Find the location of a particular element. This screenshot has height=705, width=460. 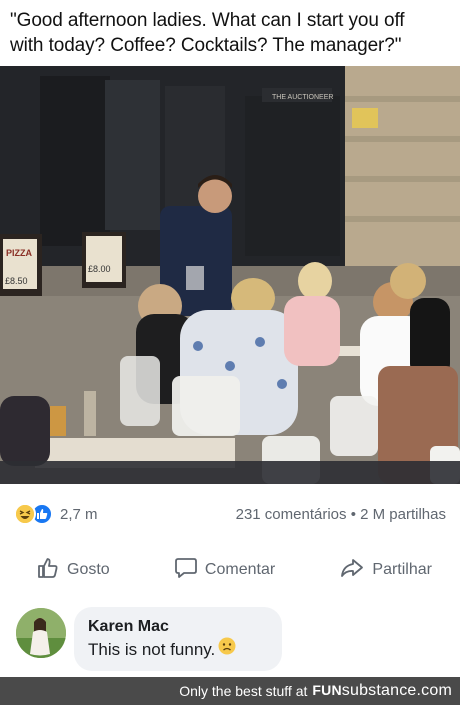

post-actions: Gosto Comentar Partilhar is located at coordinates (230, 570).